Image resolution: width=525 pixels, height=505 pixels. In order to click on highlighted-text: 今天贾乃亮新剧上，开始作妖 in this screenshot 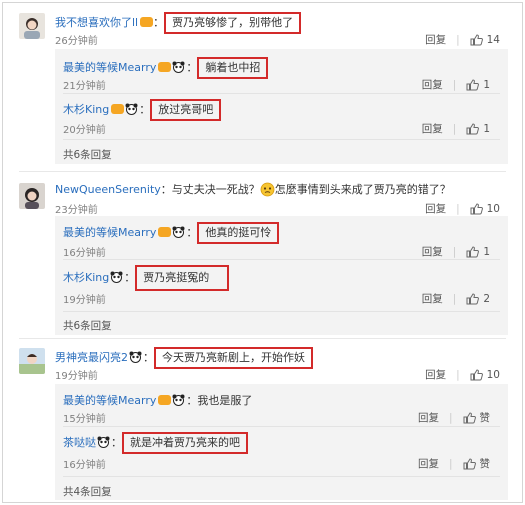, I will do `click(233, 358)`.